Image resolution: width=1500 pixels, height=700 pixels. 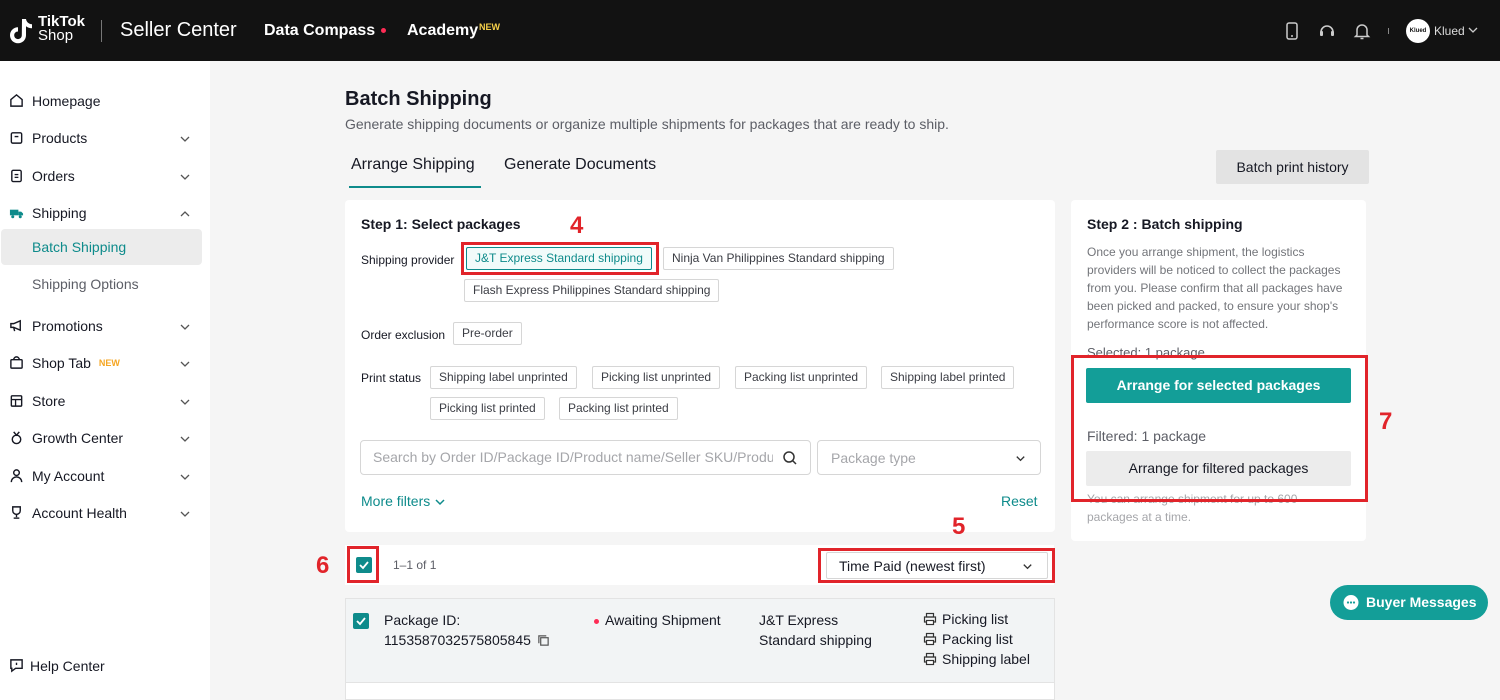 I want to click on annotation-box-batch-shipping, so click(x=1219, y=428).